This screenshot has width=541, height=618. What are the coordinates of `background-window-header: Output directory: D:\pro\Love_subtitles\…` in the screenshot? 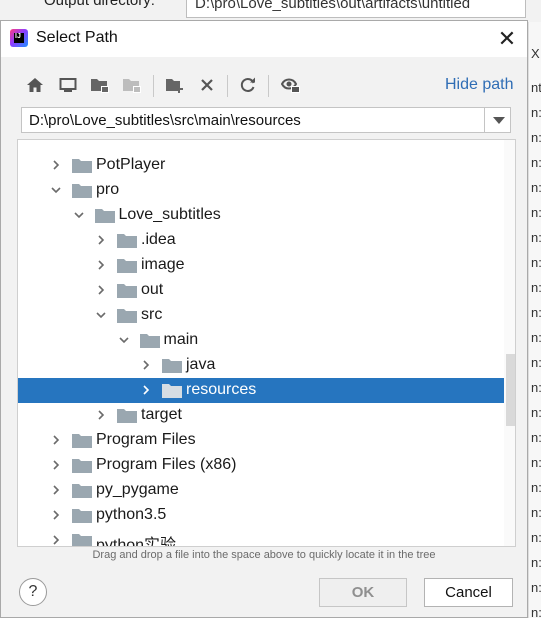 It's located at (270, 11).